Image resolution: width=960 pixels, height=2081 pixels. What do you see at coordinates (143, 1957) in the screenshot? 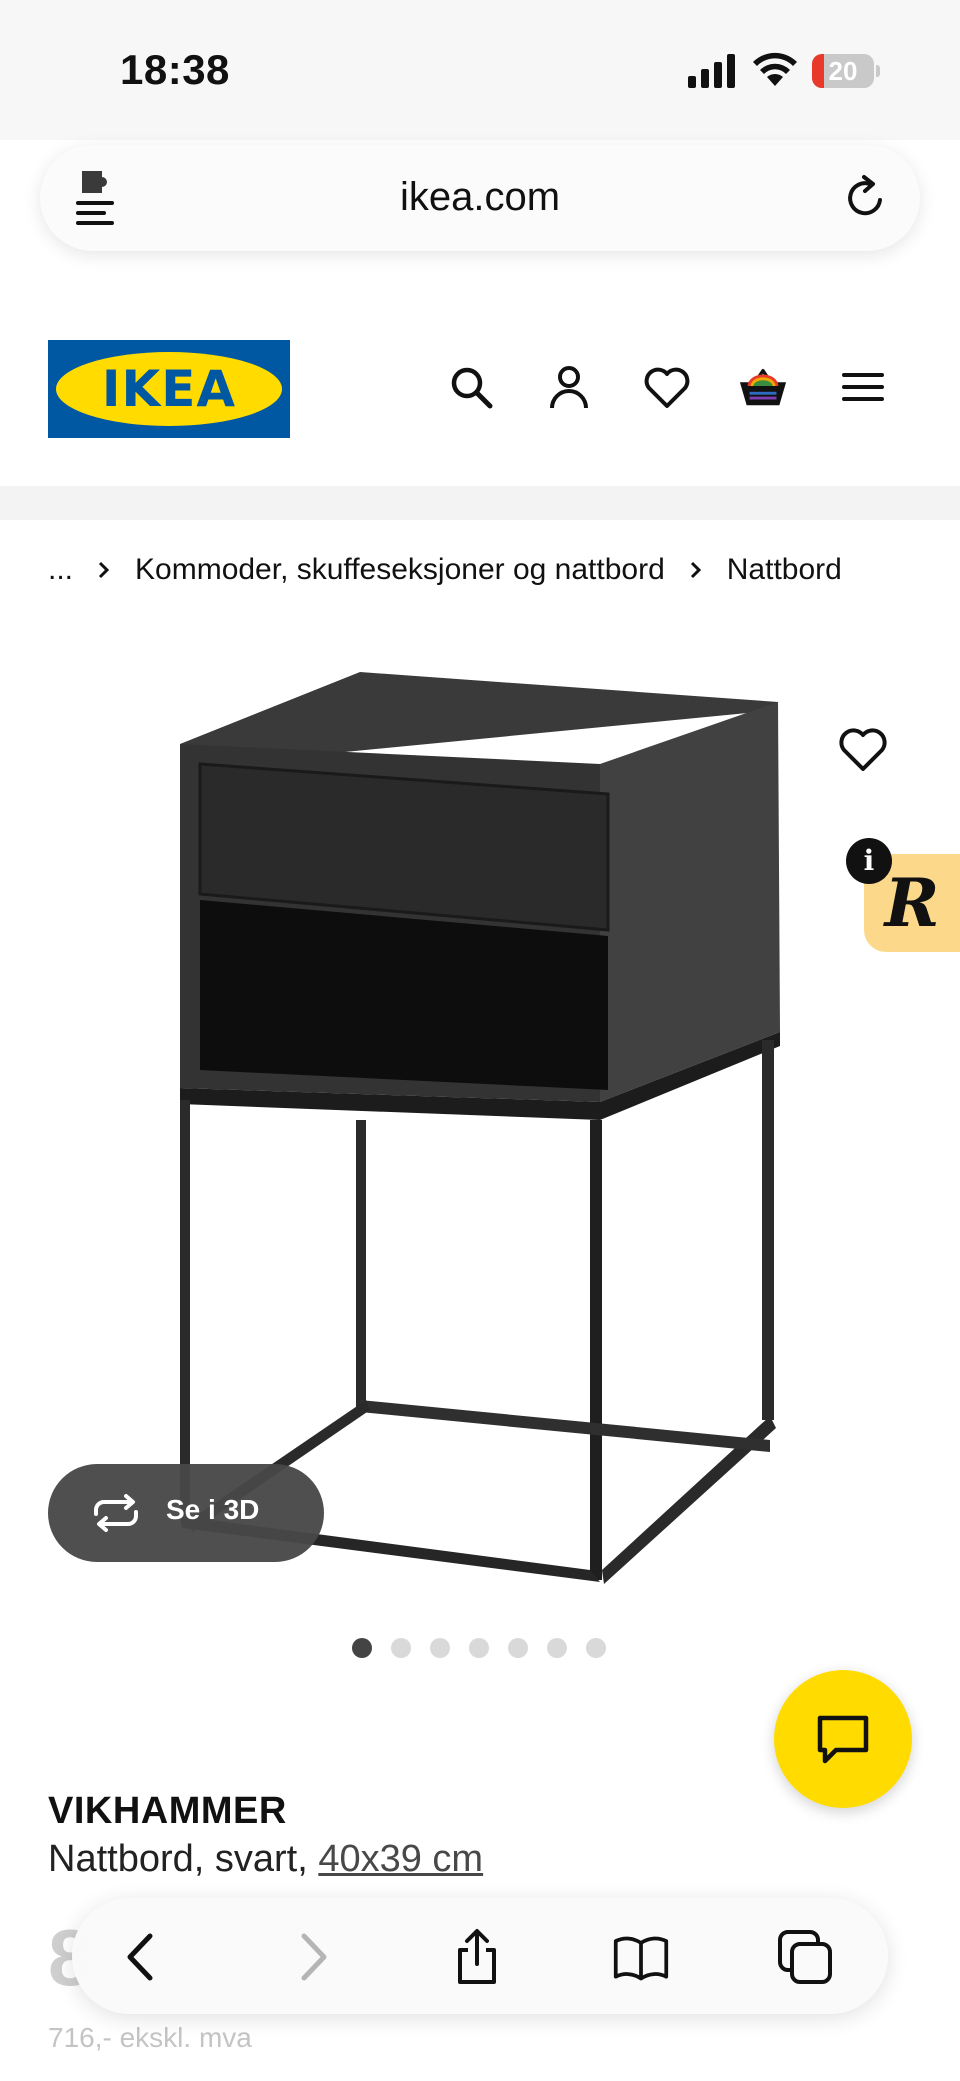
I see `back-icon` at bounding box center [143, 1957].